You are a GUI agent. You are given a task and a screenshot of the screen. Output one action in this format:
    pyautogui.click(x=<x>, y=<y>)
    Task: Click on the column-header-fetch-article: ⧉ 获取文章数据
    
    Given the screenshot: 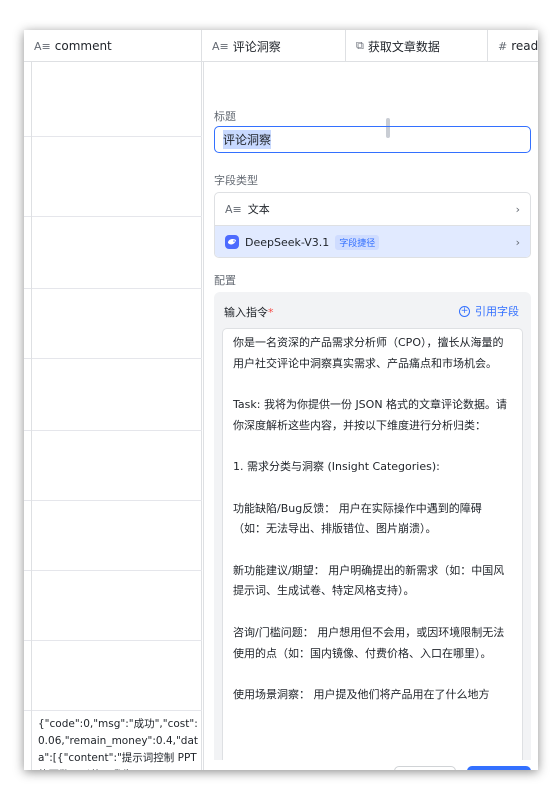 What is the action you would take?
    pyautogui.click(x=417, y=46)
    